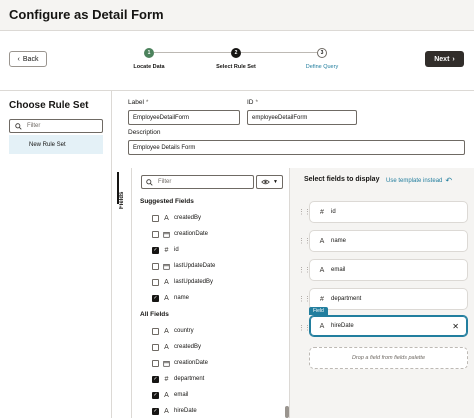 This screenshot has height=418, width=474. I want to click on train-step-1-dot: 1, so click(149, 53).